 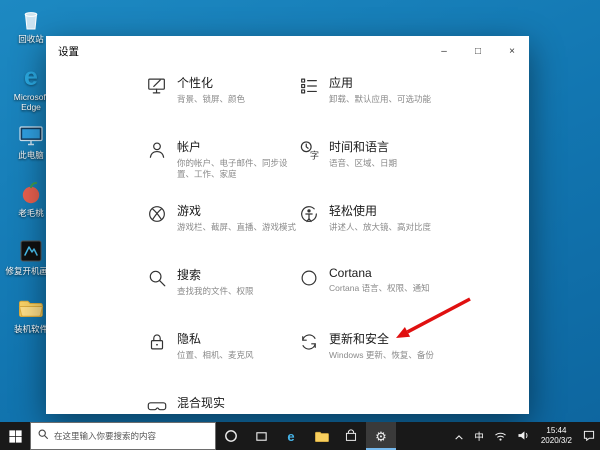 I want to click on system-tray: 中 15:44 2020/3/2, so click(x=524, y=436).